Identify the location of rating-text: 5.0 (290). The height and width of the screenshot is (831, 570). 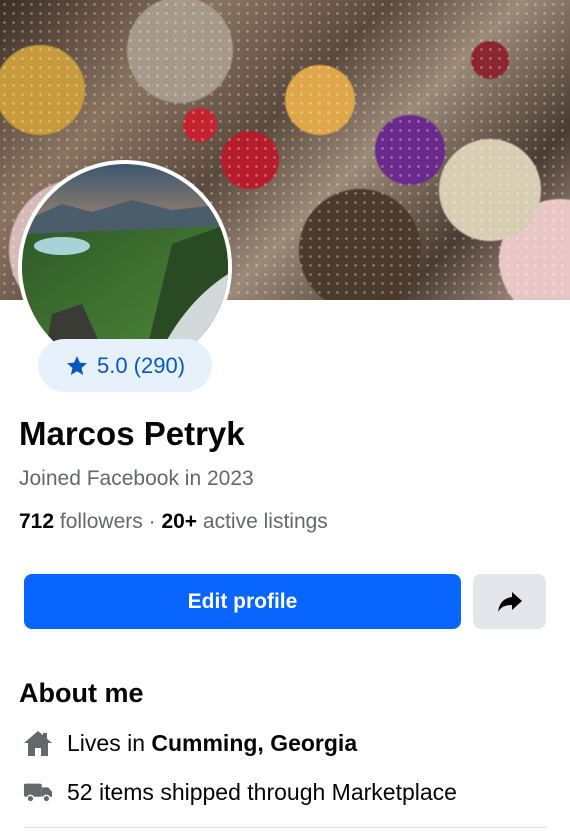
(141, 365).